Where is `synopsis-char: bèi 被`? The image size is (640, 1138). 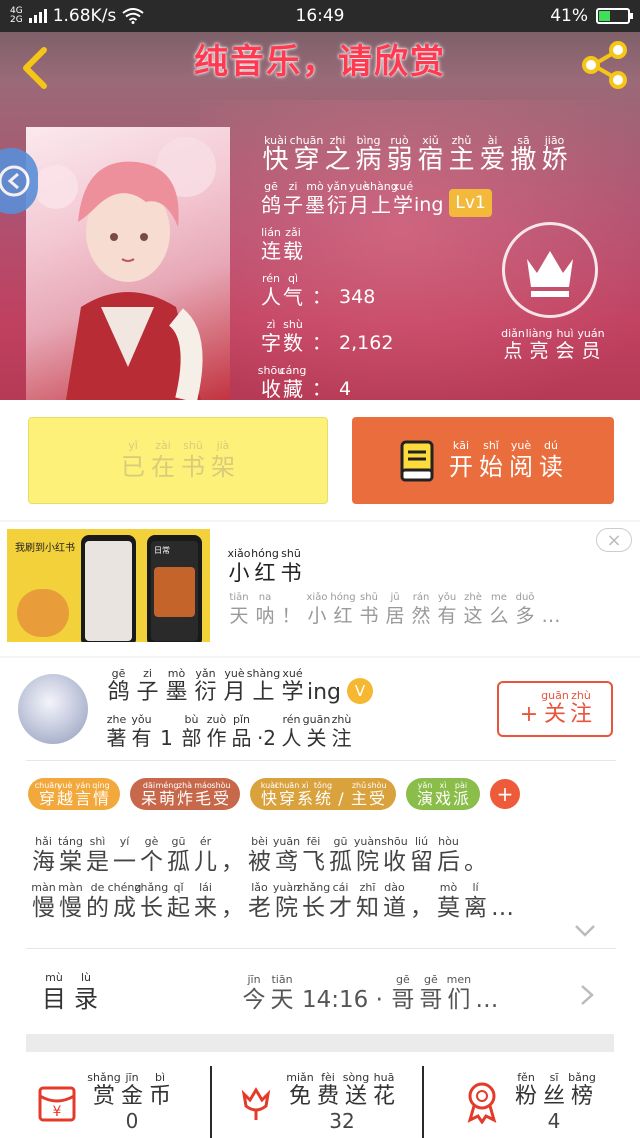 synopsis-char: bèi 被 is located at coordinates (259, 856).